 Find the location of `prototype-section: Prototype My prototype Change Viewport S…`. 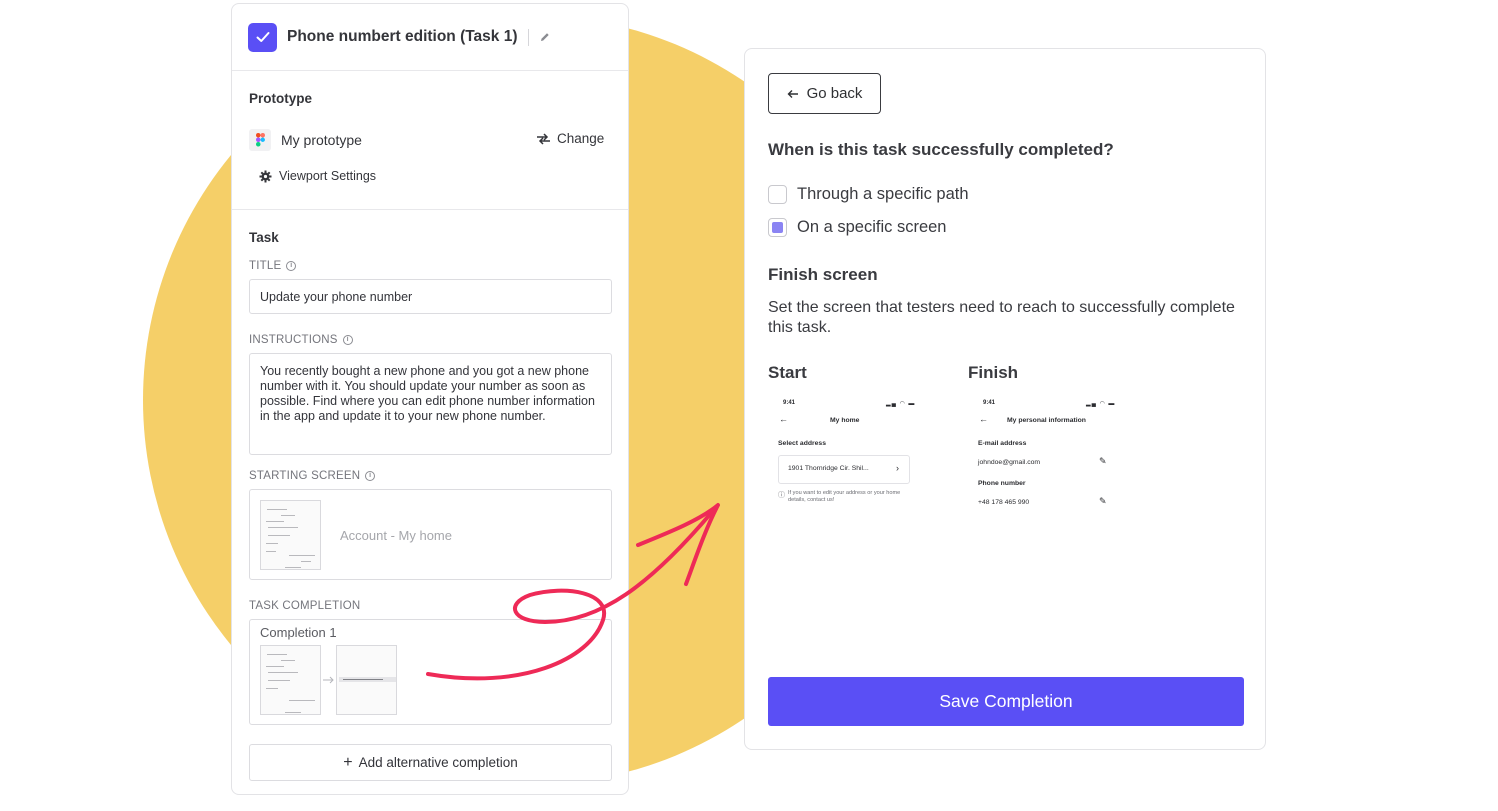

prototype-section: Prototype My prototype Change Viewport S… is located at coordinates (430, 140).